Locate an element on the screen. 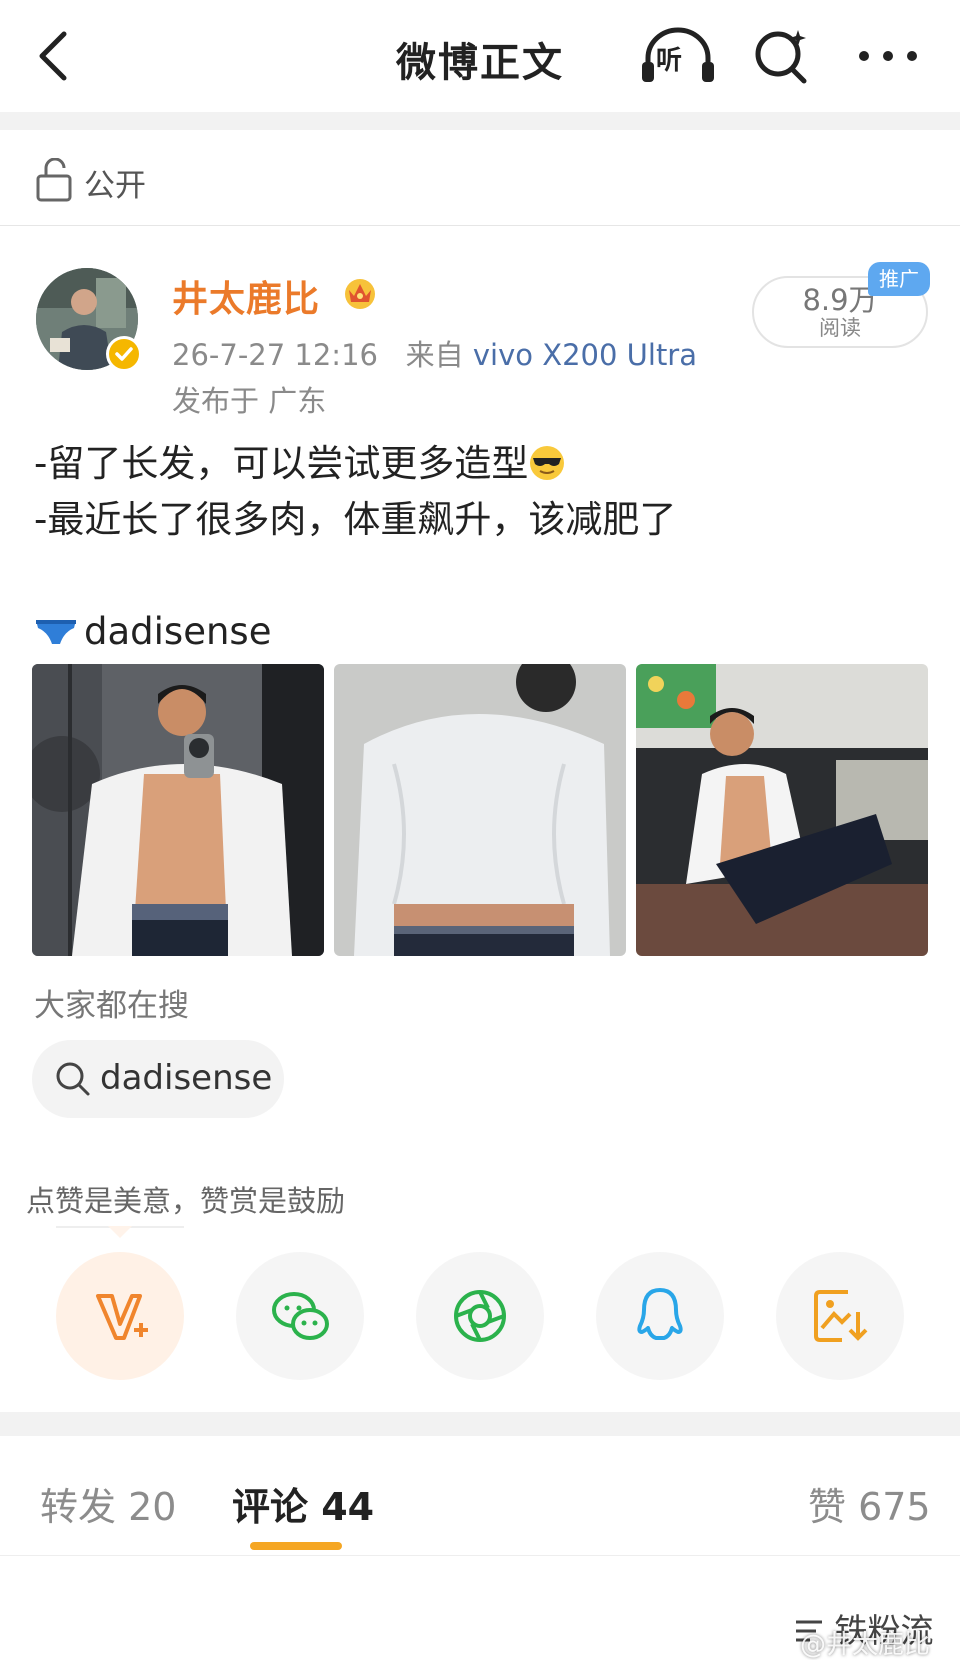  sunglasses-emoji-icon is located at coordinates (547, 463).